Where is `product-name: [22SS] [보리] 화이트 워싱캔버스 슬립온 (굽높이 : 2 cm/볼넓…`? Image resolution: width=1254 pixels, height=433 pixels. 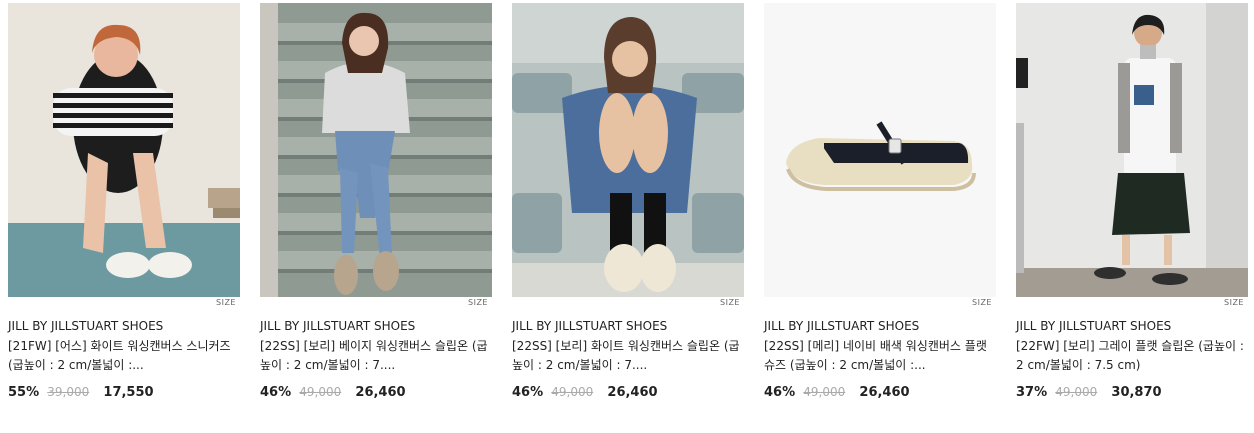
product-name: [22SS] [보리] 화이트 워싱캔버스 슬립온 (굽높이 : 2 cm/볼넓… is located at coordinates (628, 356).